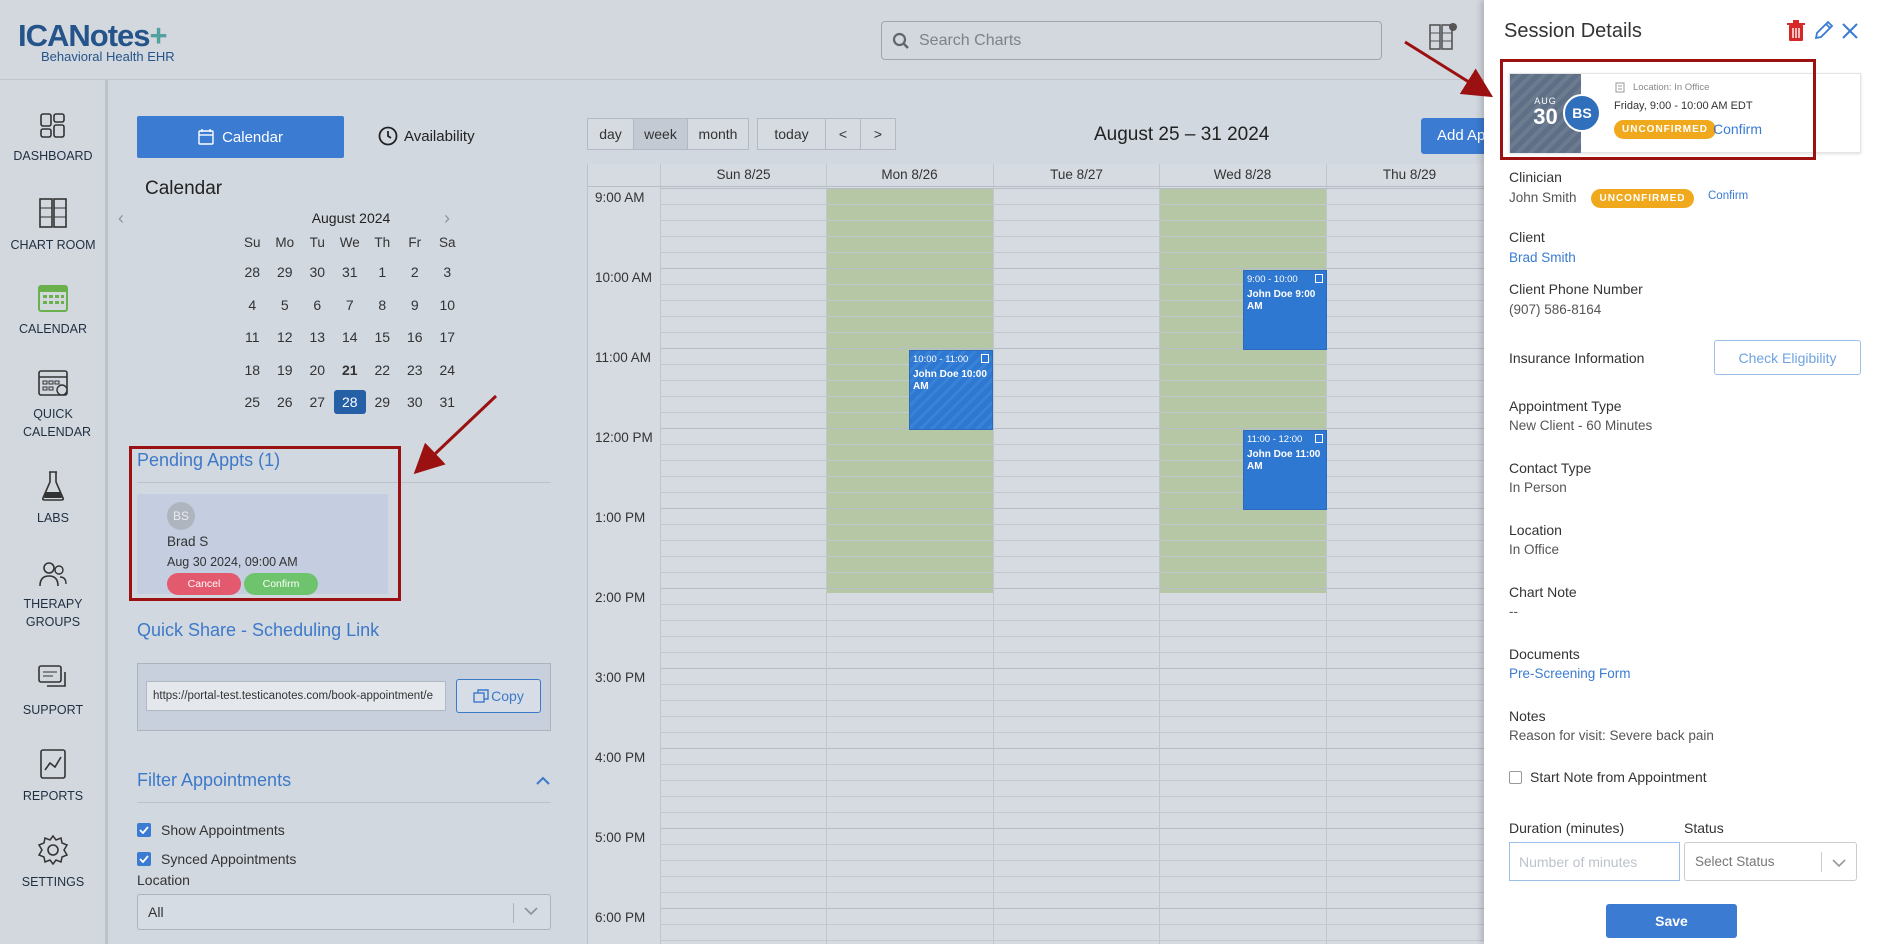 The width and height of the screenshot is (1887, 944). What do you see at coordinates (1824, 30) in the screenshot?
I see `edit-pencil-icon` at bounding box center [1824, 30].